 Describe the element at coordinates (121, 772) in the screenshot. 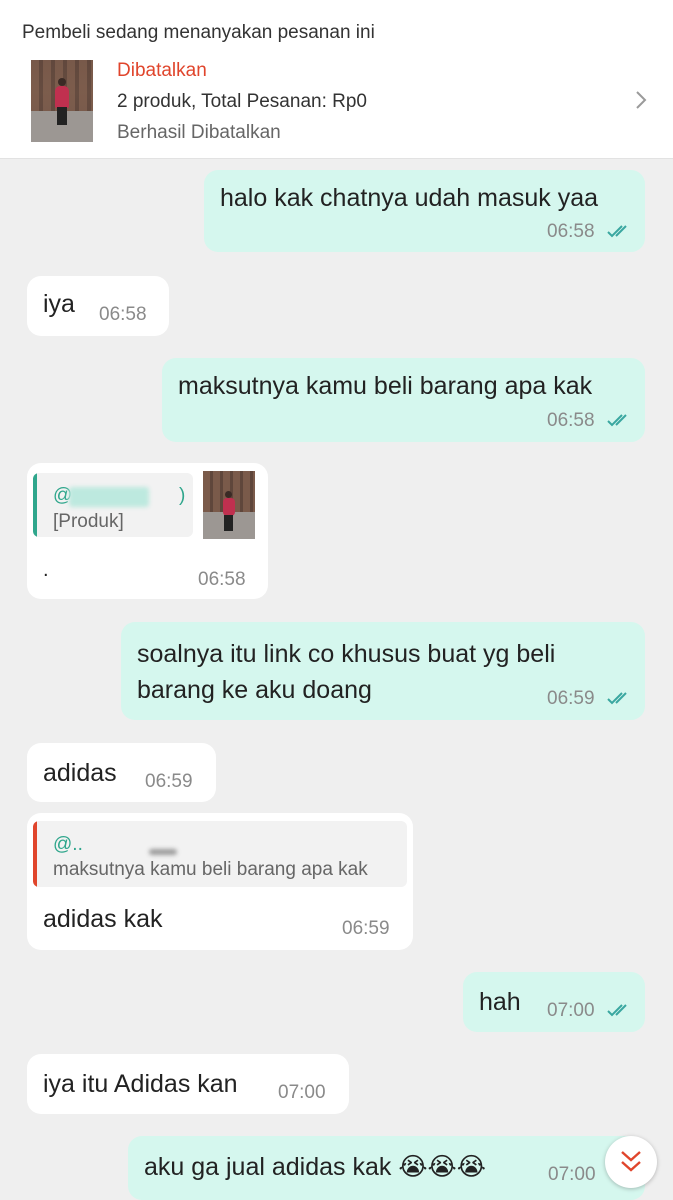

I see `message-bubble-incoming: adidas 06:59` at that location.